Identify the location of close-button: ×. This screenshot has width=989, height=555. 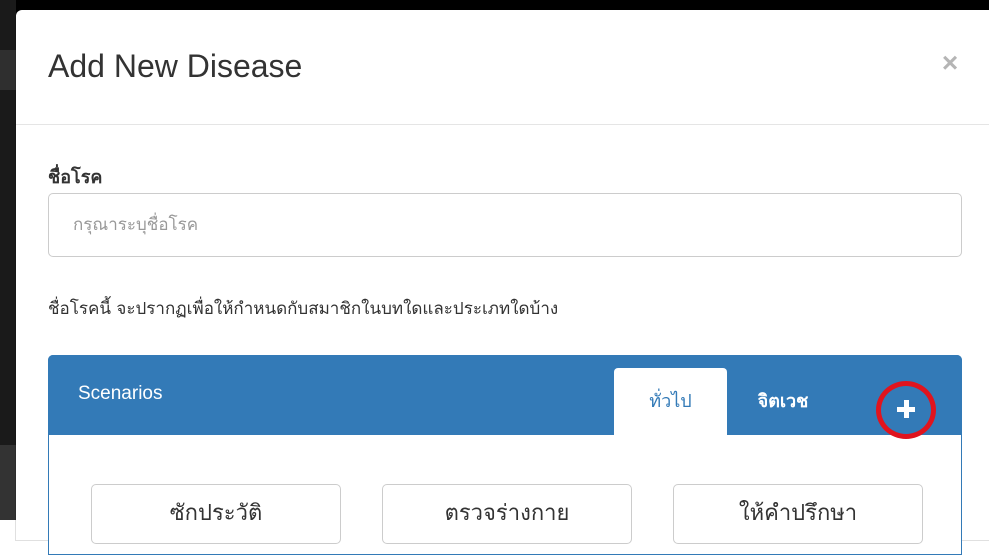
(950, 62).